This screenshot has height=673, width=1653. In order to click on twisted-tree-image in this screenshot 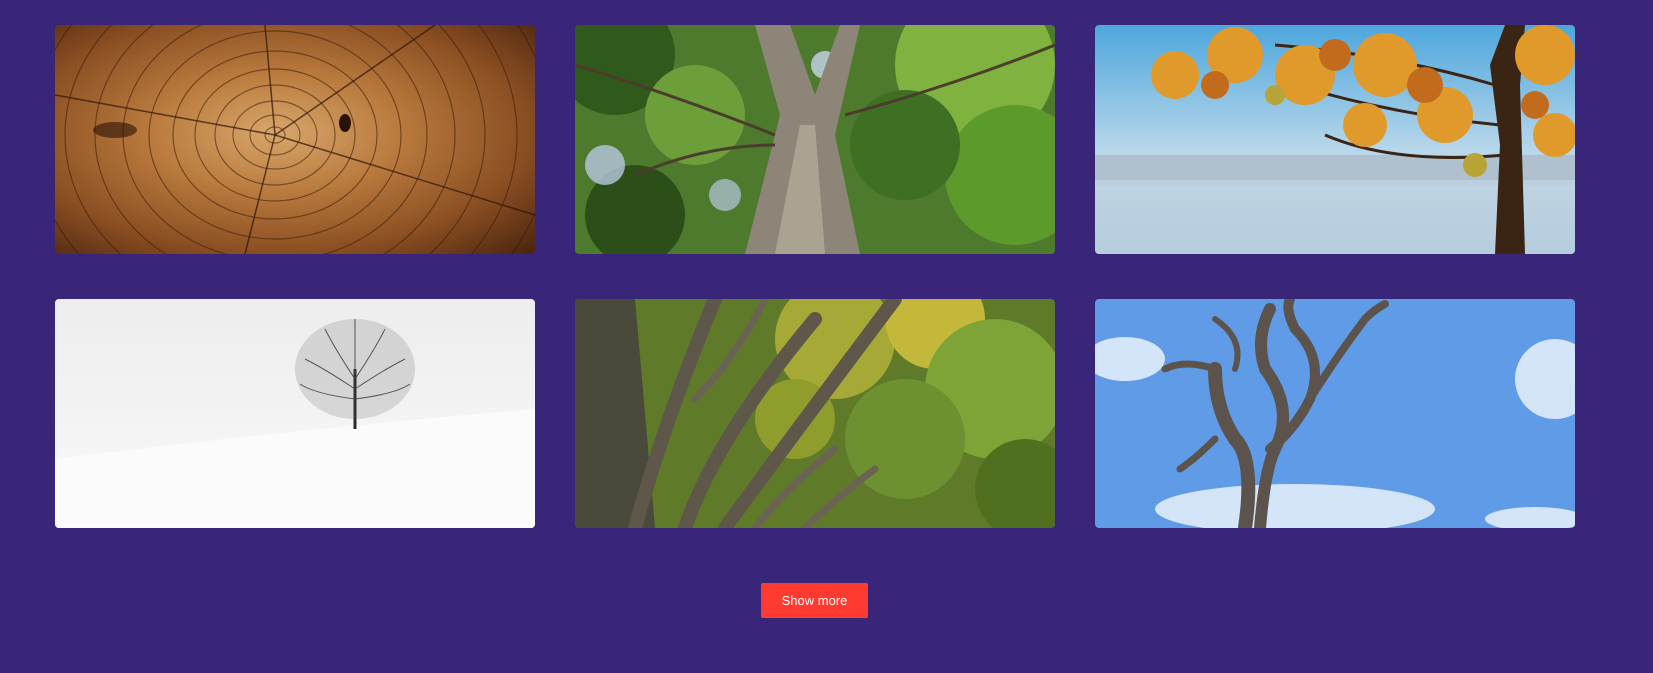, I will do `click(1335, 413)`.